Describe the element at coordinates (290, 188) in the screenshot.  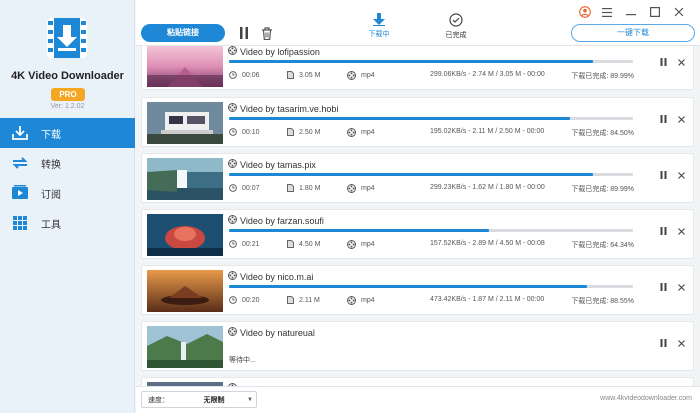
I see `file-icon` at that location.